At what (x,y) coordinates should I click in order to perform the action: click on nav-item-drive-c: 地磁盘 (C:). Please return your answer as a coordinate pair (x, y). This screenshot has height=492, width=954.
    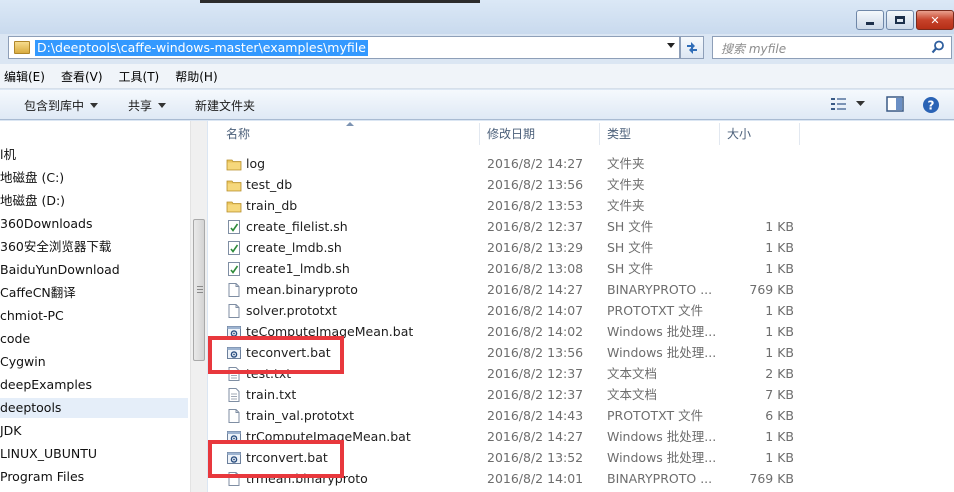
    Looking at the image, I should click on (94, 178).